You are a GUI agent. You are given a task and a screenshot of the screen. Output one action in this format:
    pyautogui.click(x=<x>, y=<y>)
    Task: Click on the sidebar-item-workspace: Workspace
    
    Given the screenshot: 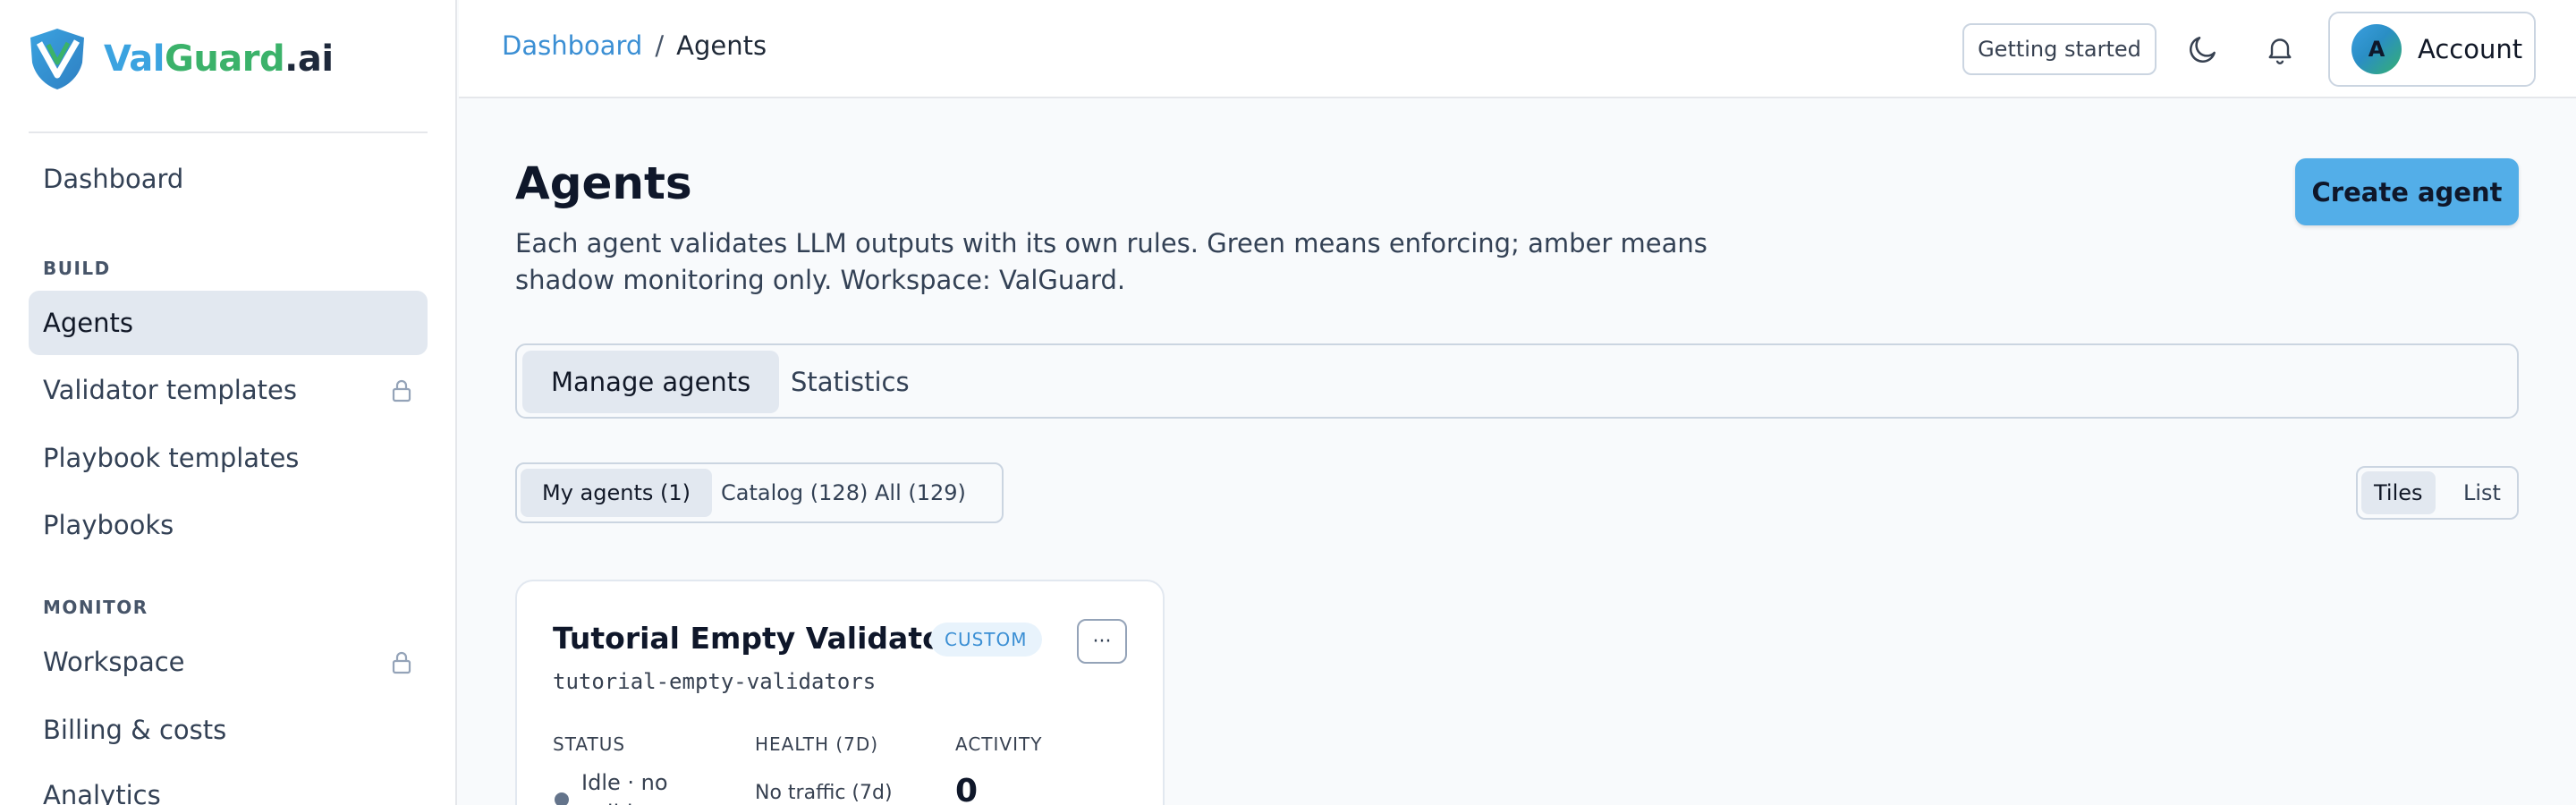 What is the action you would take?
    pyautogui.click(x=228, y=662)
    